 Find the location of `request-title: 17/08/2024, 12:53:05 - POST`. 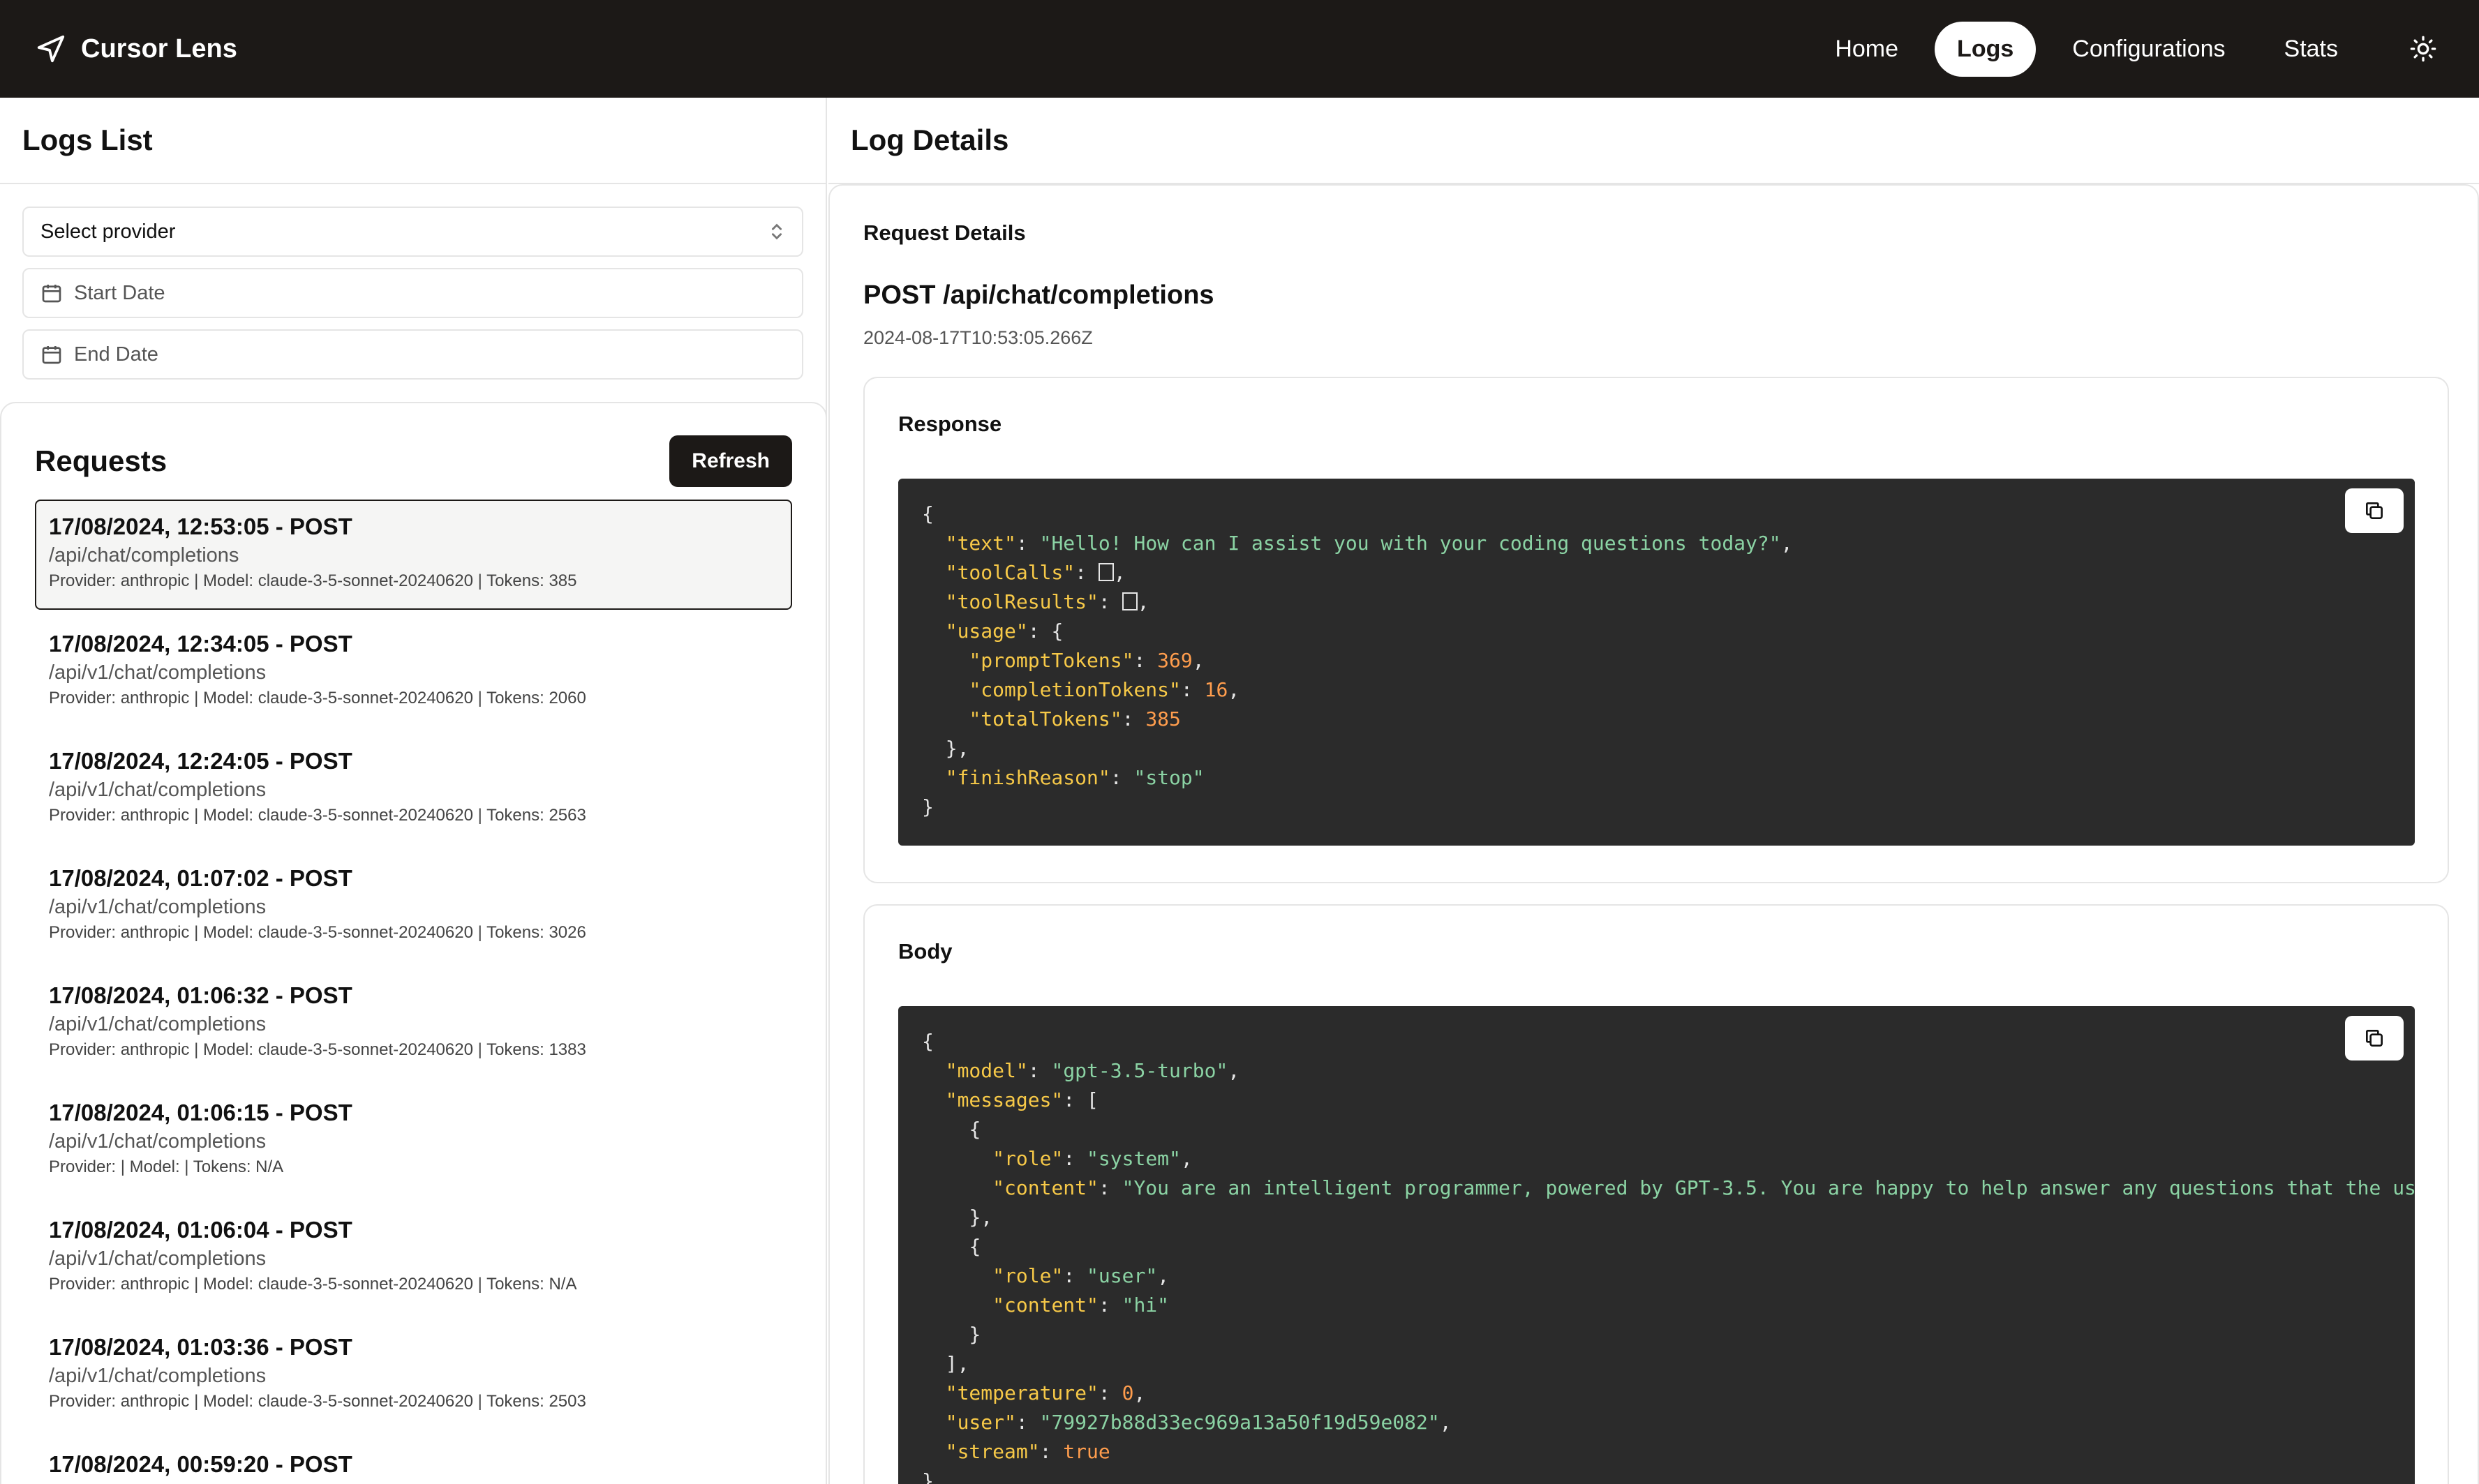

request-title: 17/08/2024, 12:53:05 - POST is located at coordinates (200, 527).